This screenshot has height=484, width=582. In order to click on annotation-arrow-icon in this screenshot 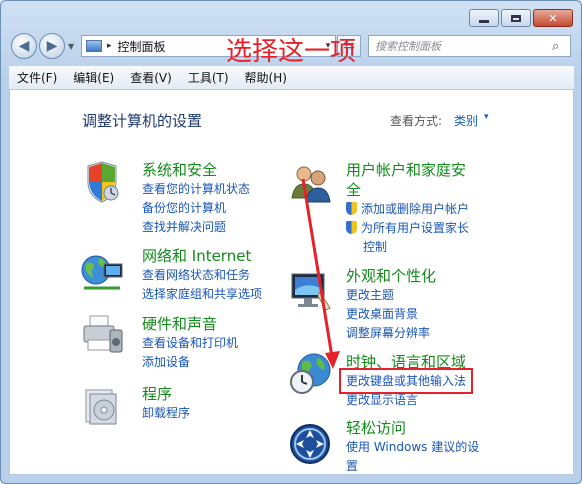, I will do `click(320, 273)`.